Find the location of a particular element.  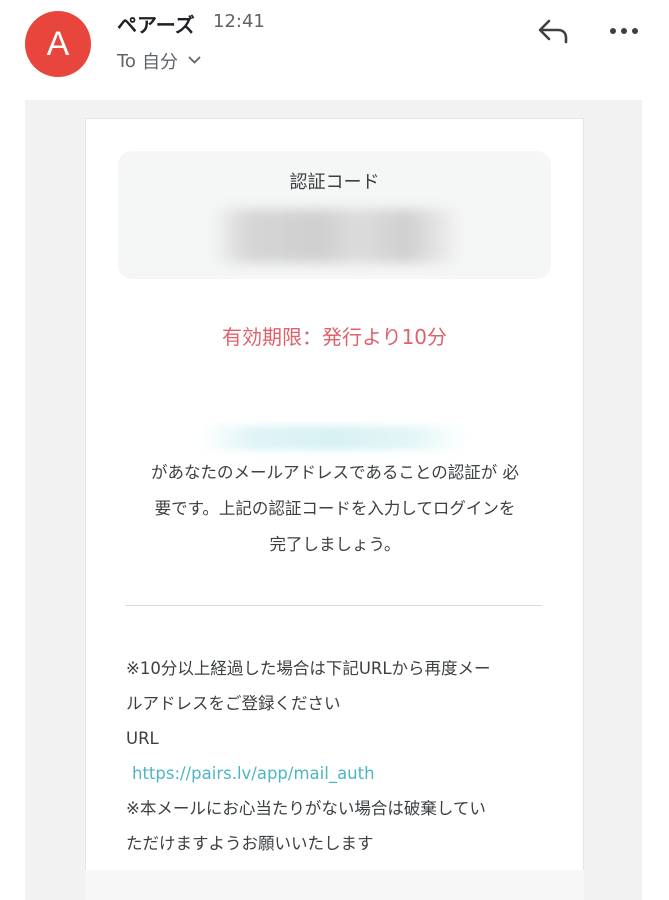

verification-code-box: 認証コード is located at coordinates (334, 215).